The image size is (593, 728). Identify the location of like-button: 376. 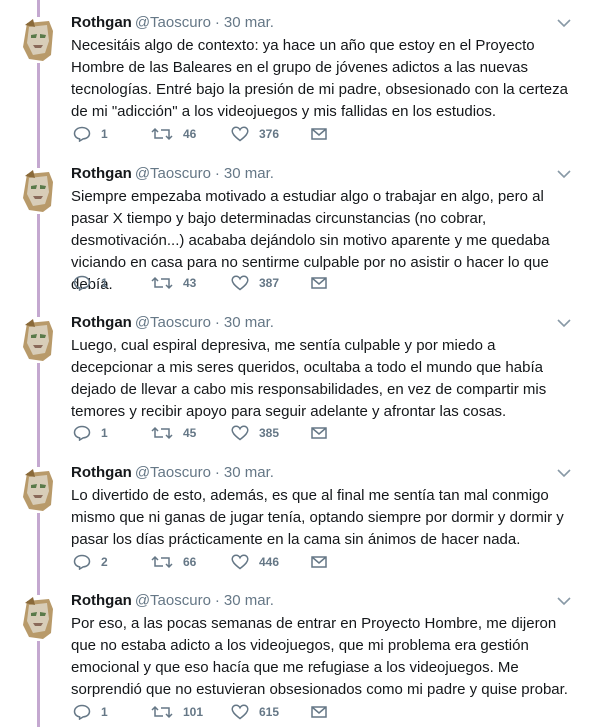
(255, 134).